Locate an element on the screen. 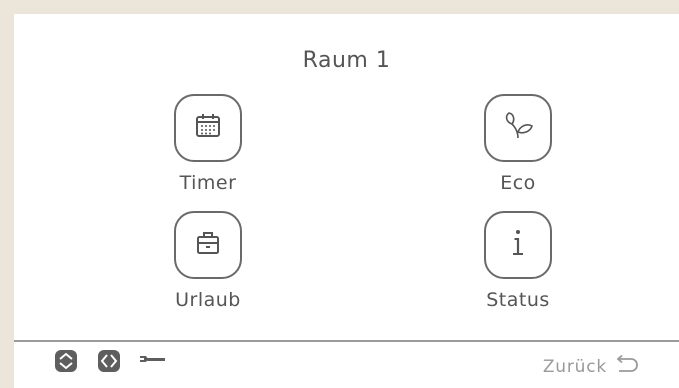 This screenshot has width=679, height=388. menu-item-timer: Timer is located at coordinates (194, 154).